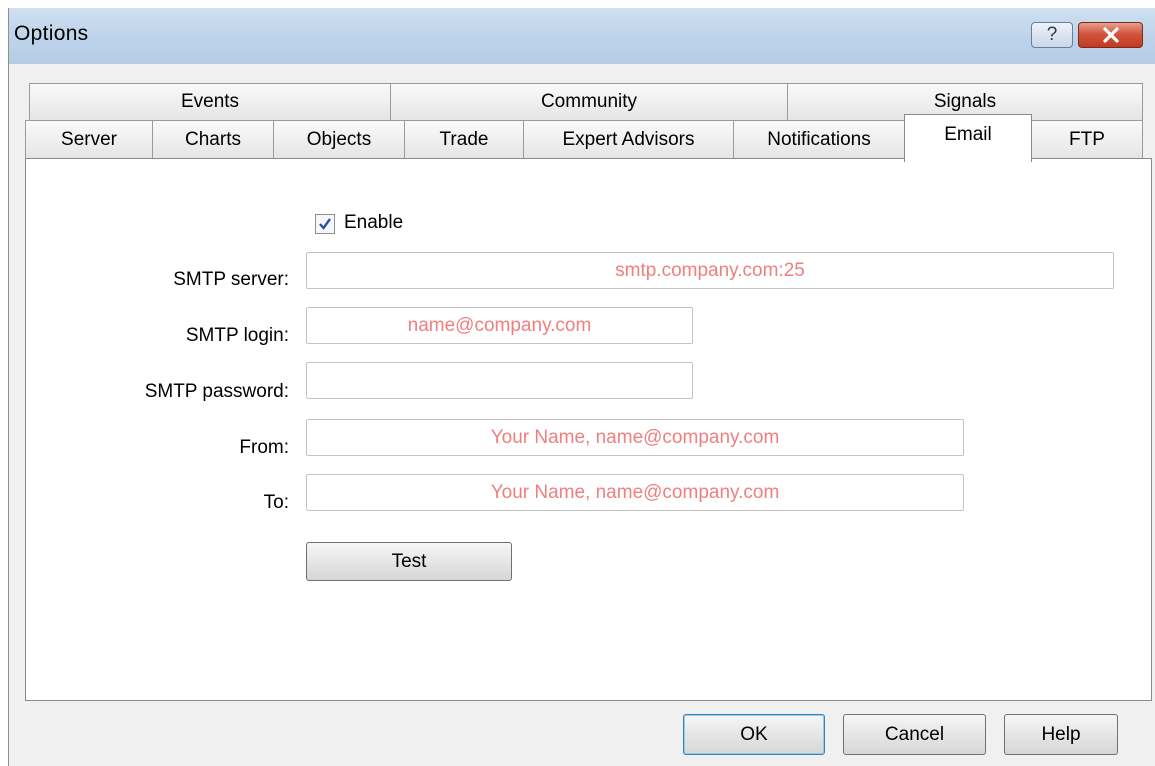 The image size is (1155, 766). What do you see at coordinates (582, 36) in the screenshot?
I see `title-bar: Options ?` at bounding box center [582, 36].